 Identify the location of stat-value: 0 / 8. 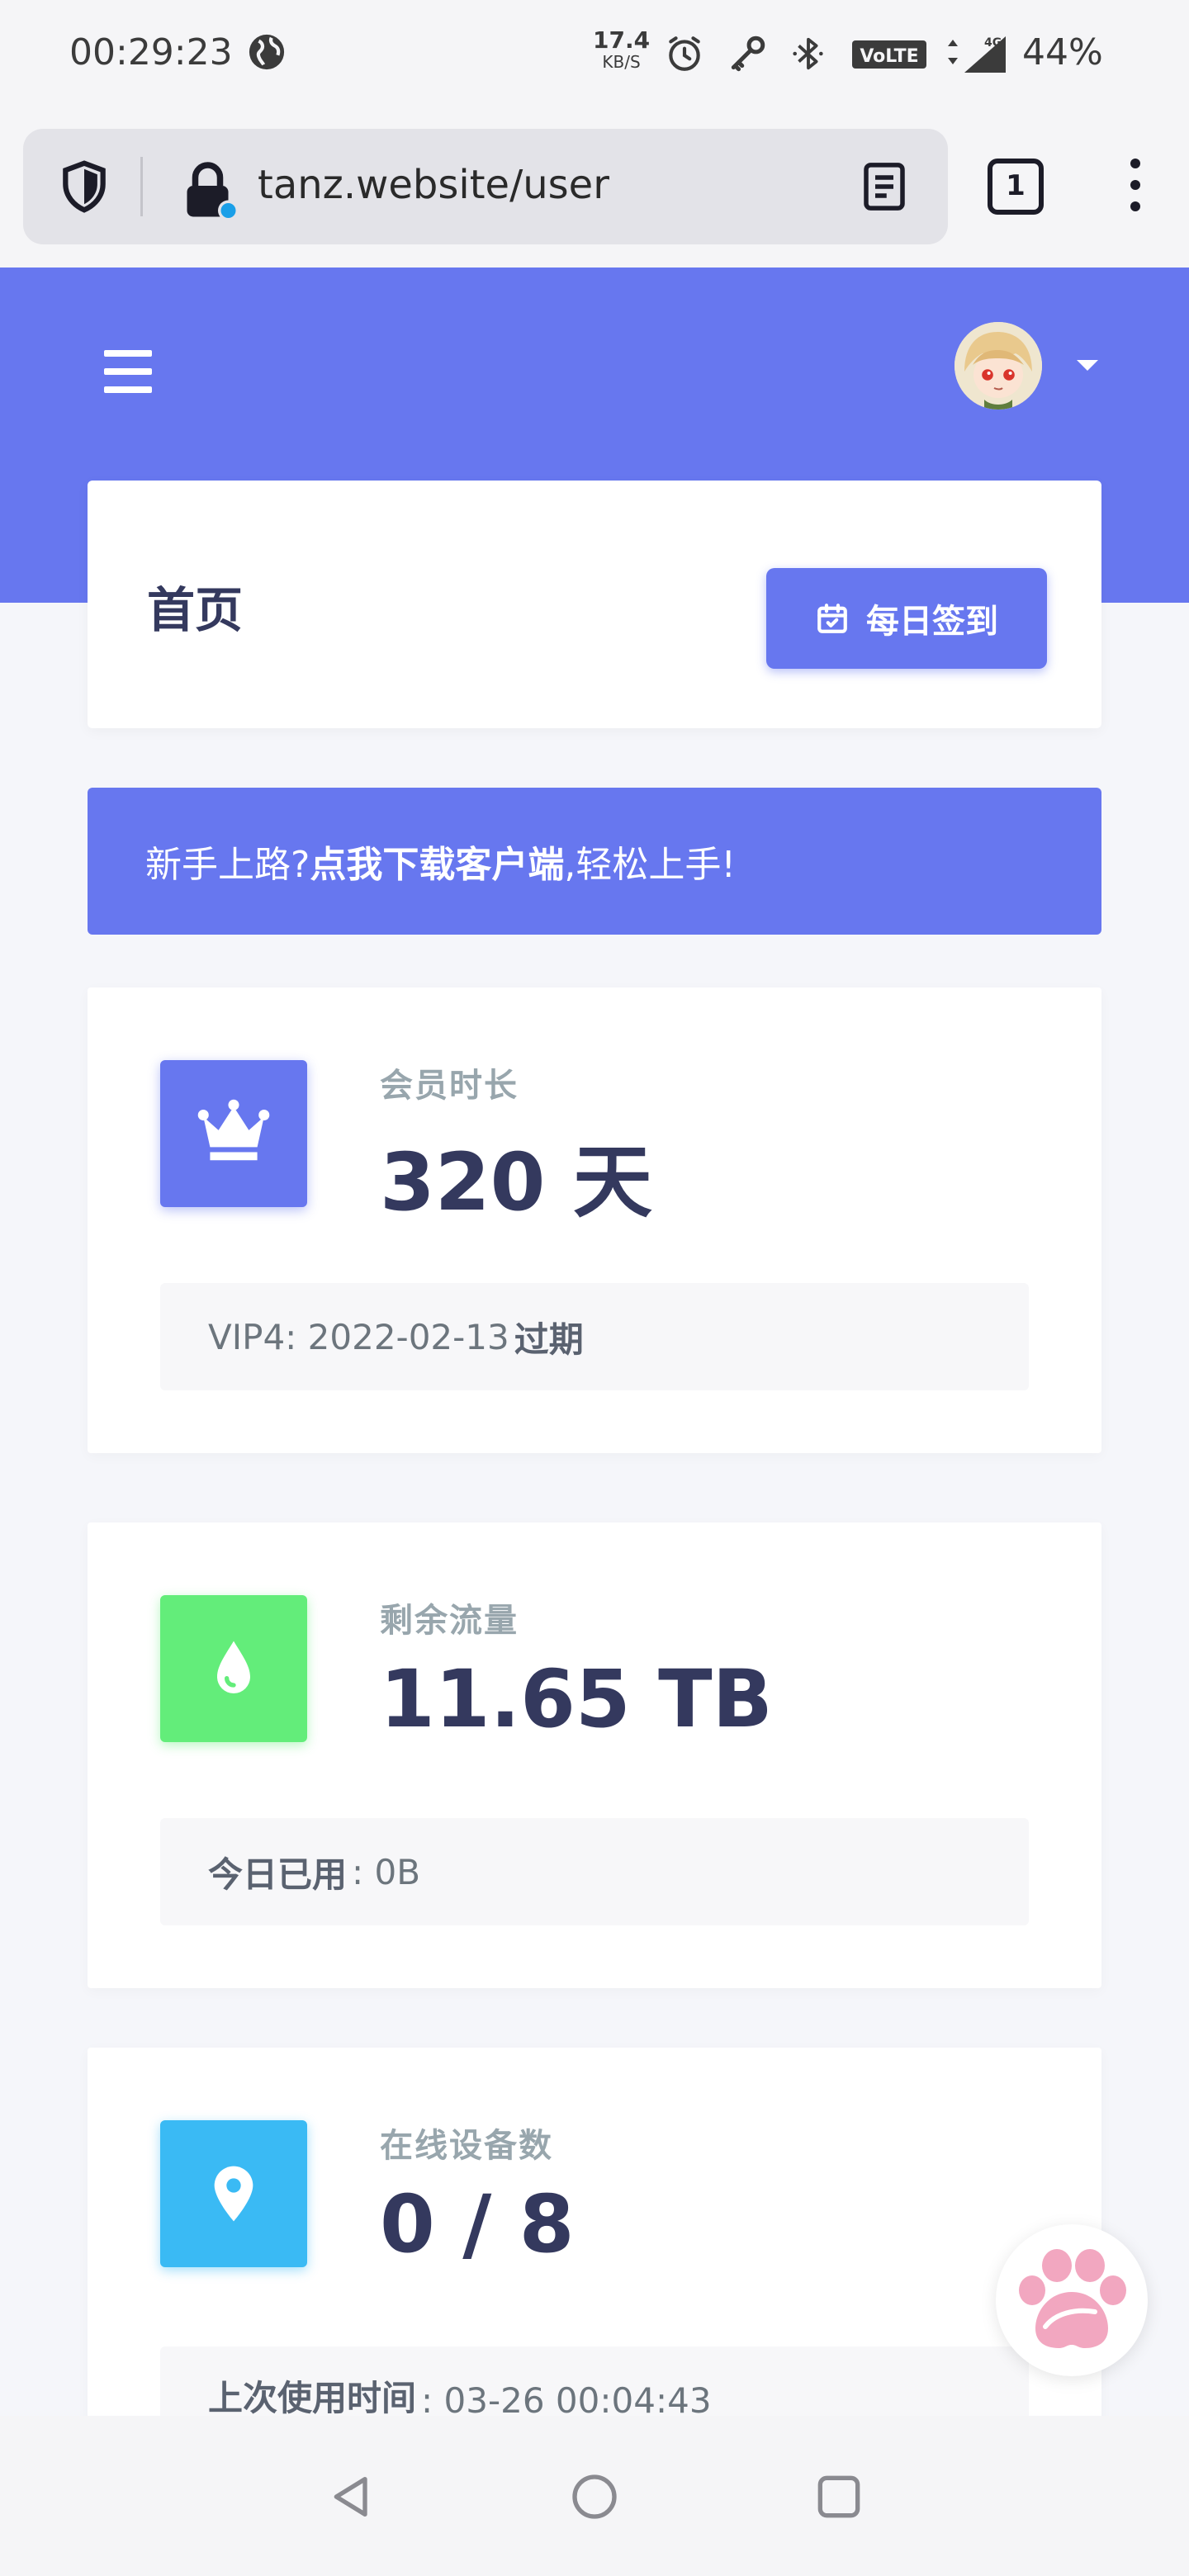
(477, 2224).